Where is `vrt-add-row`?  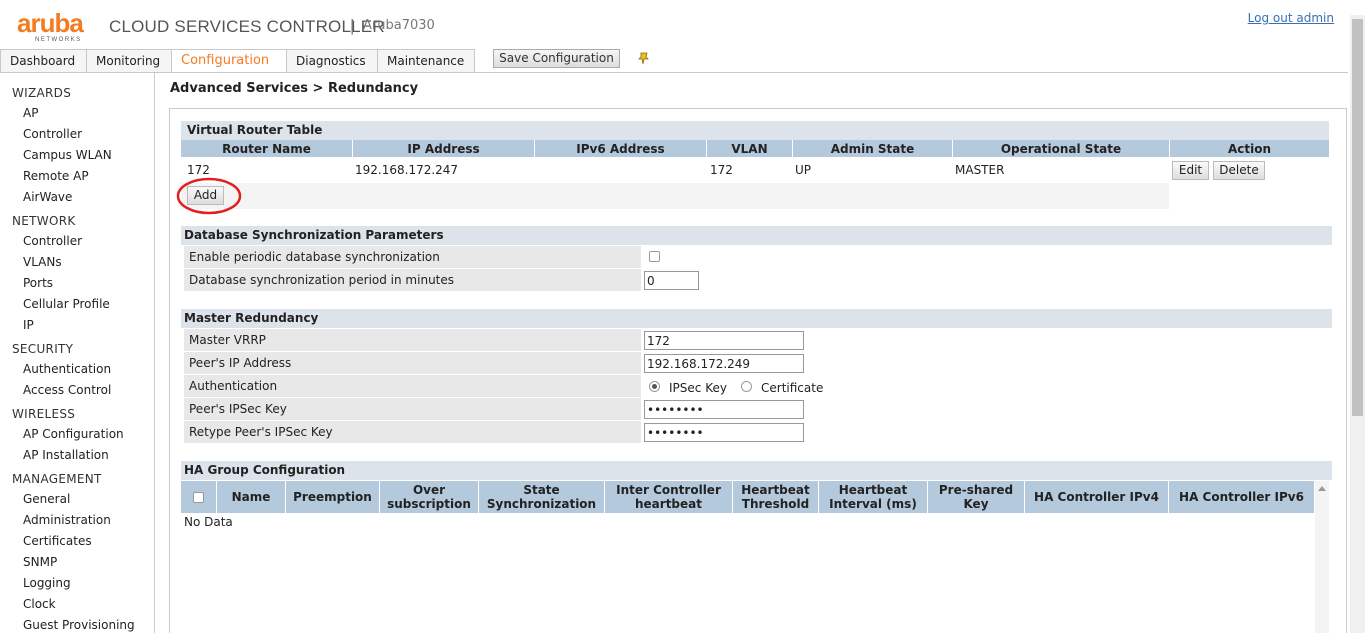
vrt-add-row is located at coordinates (675, 196).